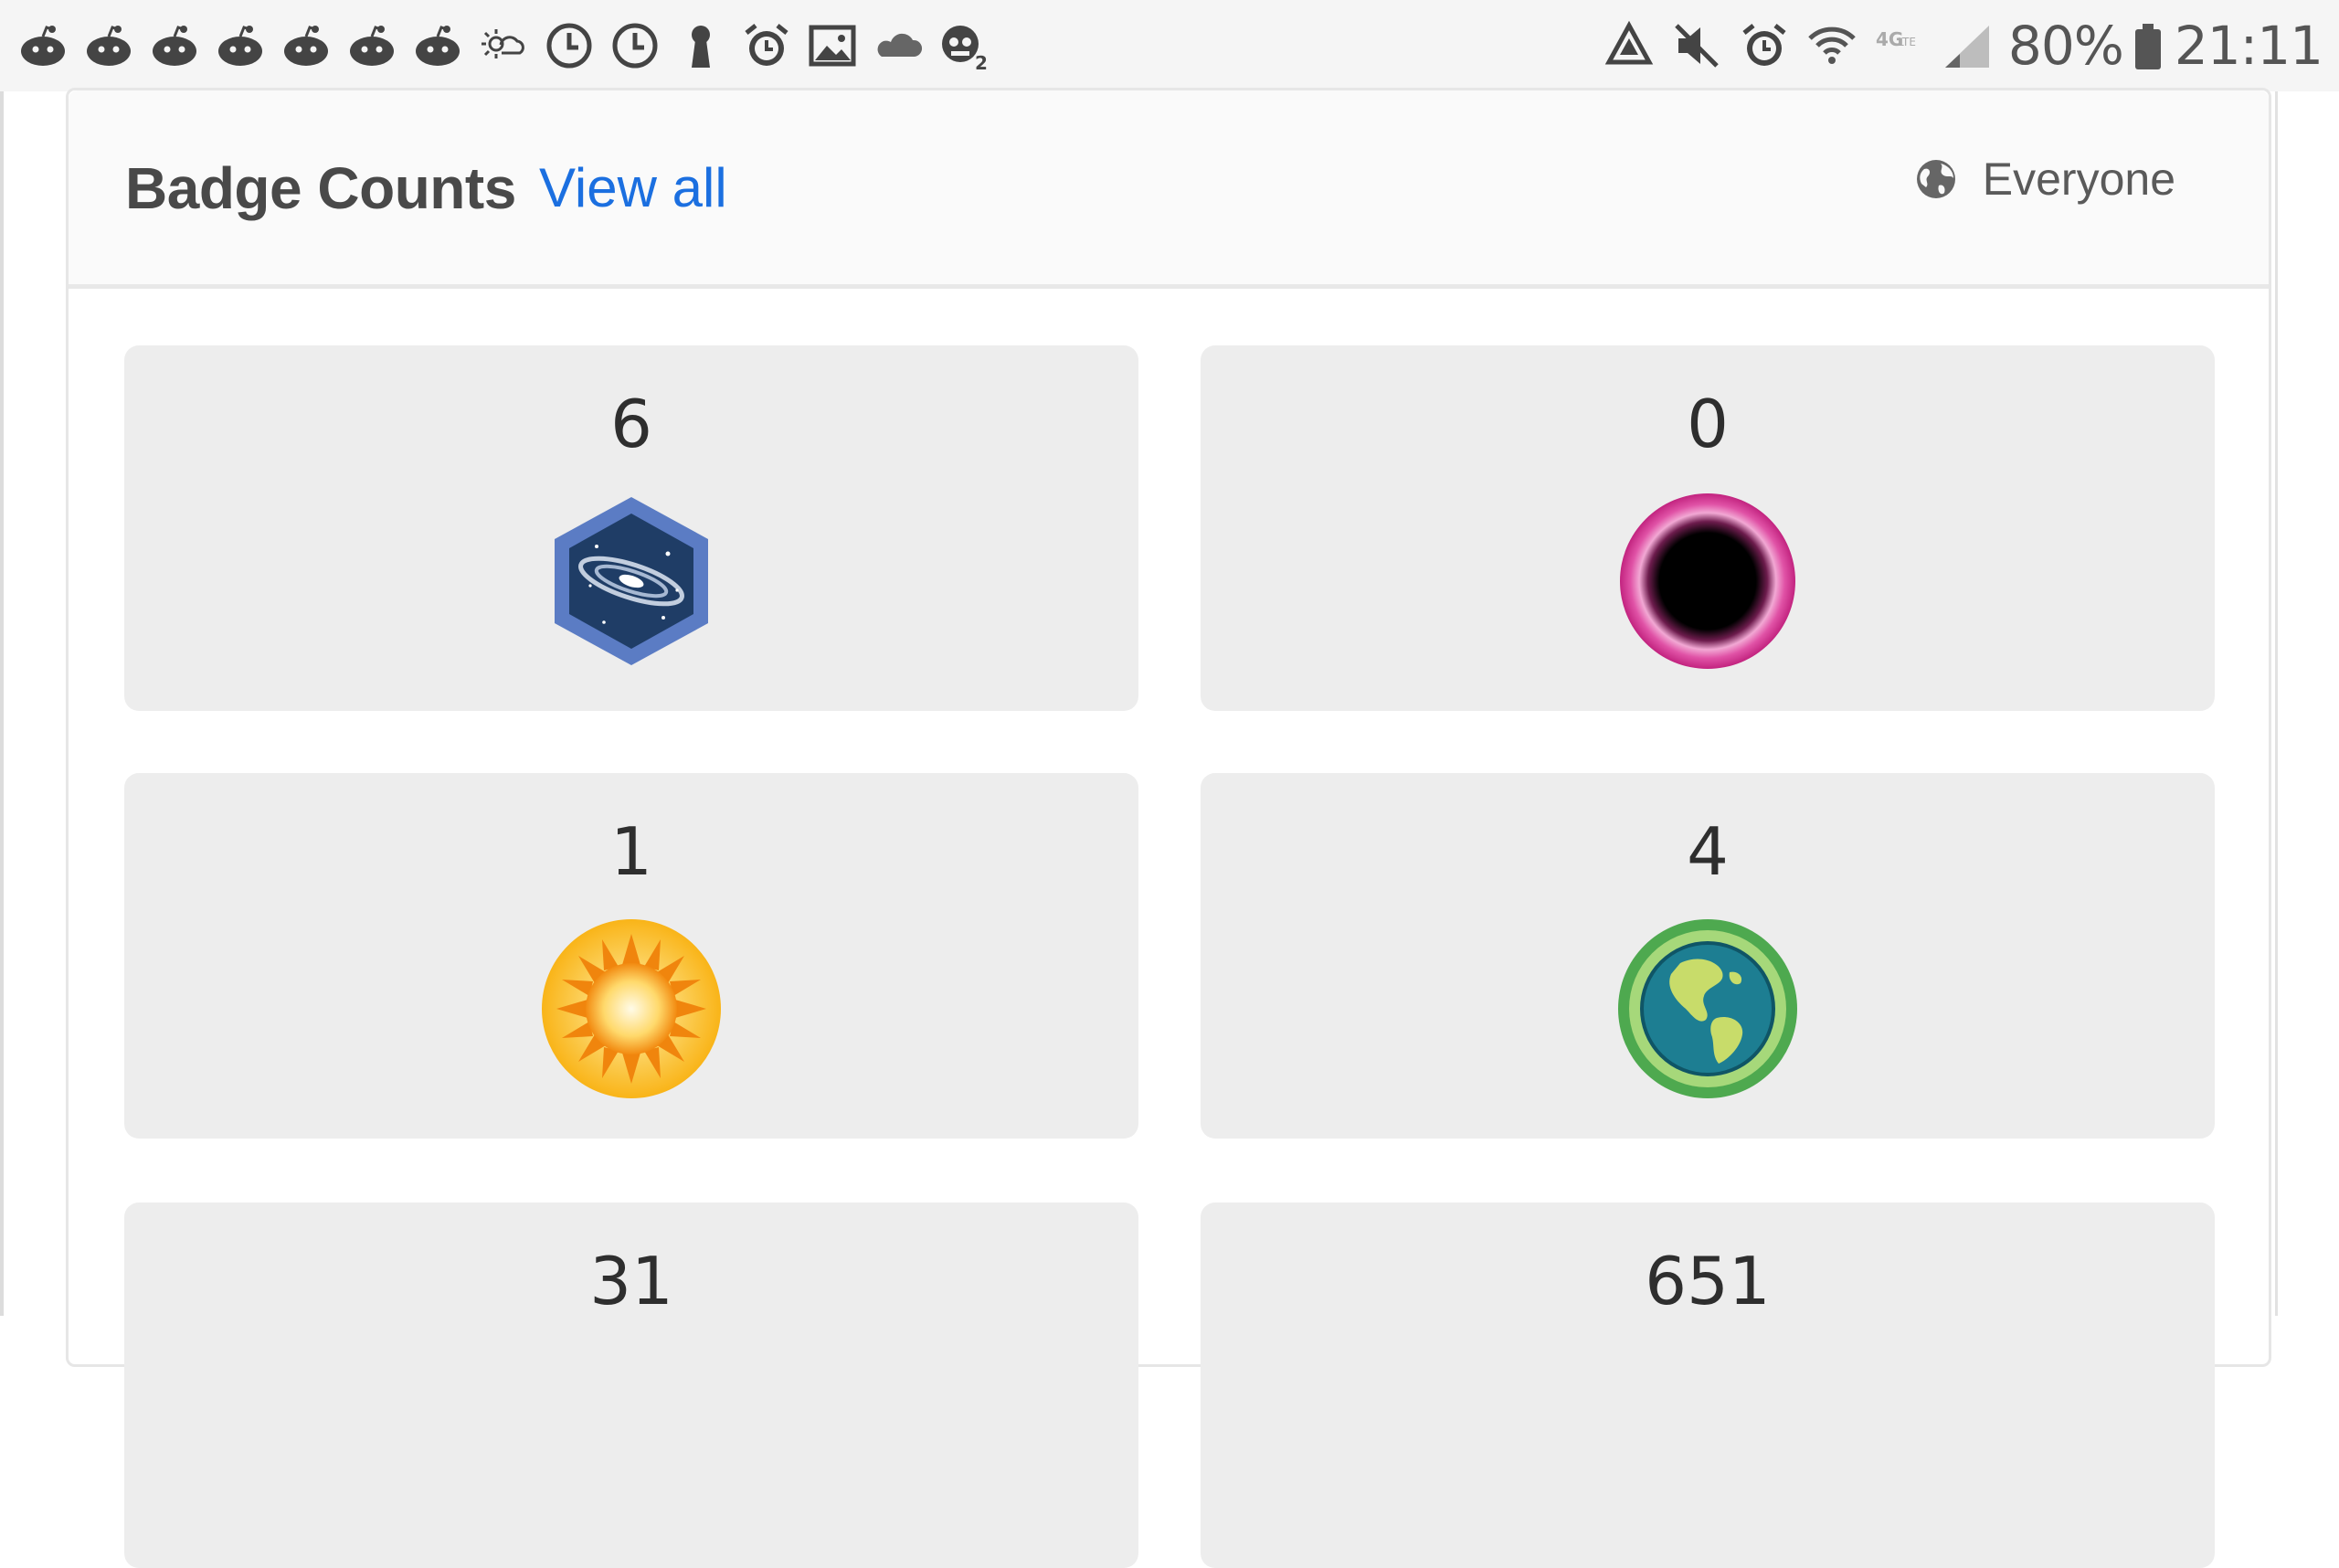  I want to click on mute-icon, so click(1697, 46).